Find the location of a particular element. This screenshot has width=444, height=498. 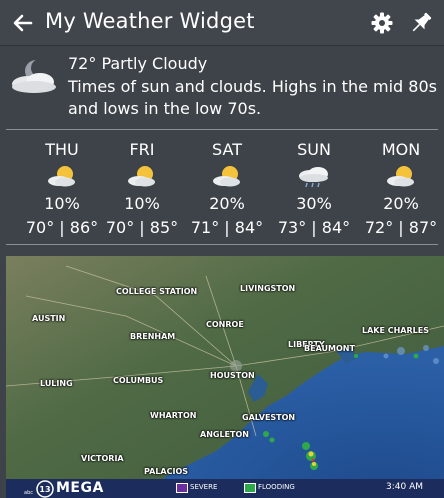

forecast-temp-range: 73° | 84° is located at coordinates (314, 227).